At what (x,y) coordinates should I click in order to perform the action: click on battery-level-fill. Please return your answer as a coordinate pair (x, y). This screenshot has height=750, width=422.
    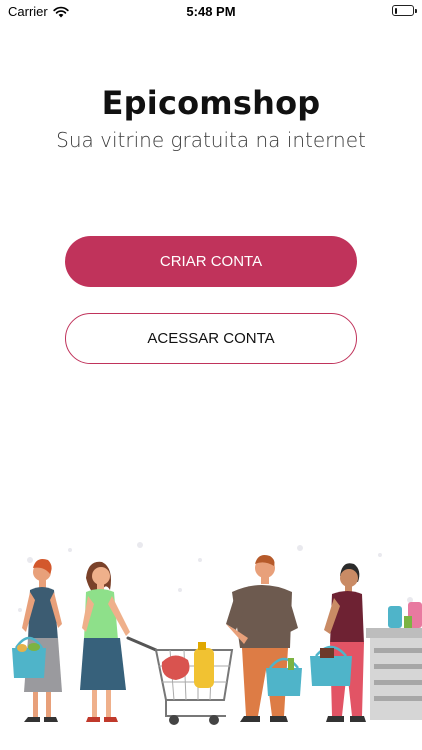
    Looking at the image, I should click on (395, 10).